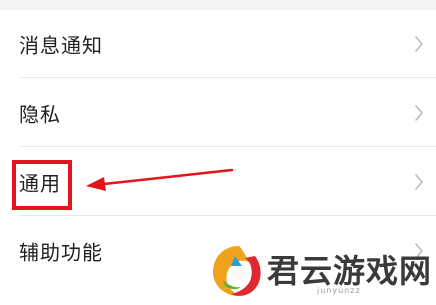 The height and width of the screenshot is (305, 436). Describe the element at coordinates (318, 272) in the screenshot. I see `watermark: 君云游戏网 junyunzz` at that location.